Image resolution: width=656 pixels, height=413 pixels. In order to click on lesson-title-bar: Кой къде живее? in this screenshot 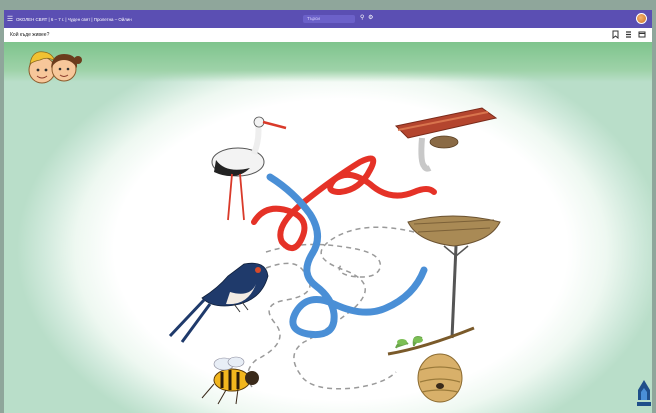, I will do `click(328, 35)`.